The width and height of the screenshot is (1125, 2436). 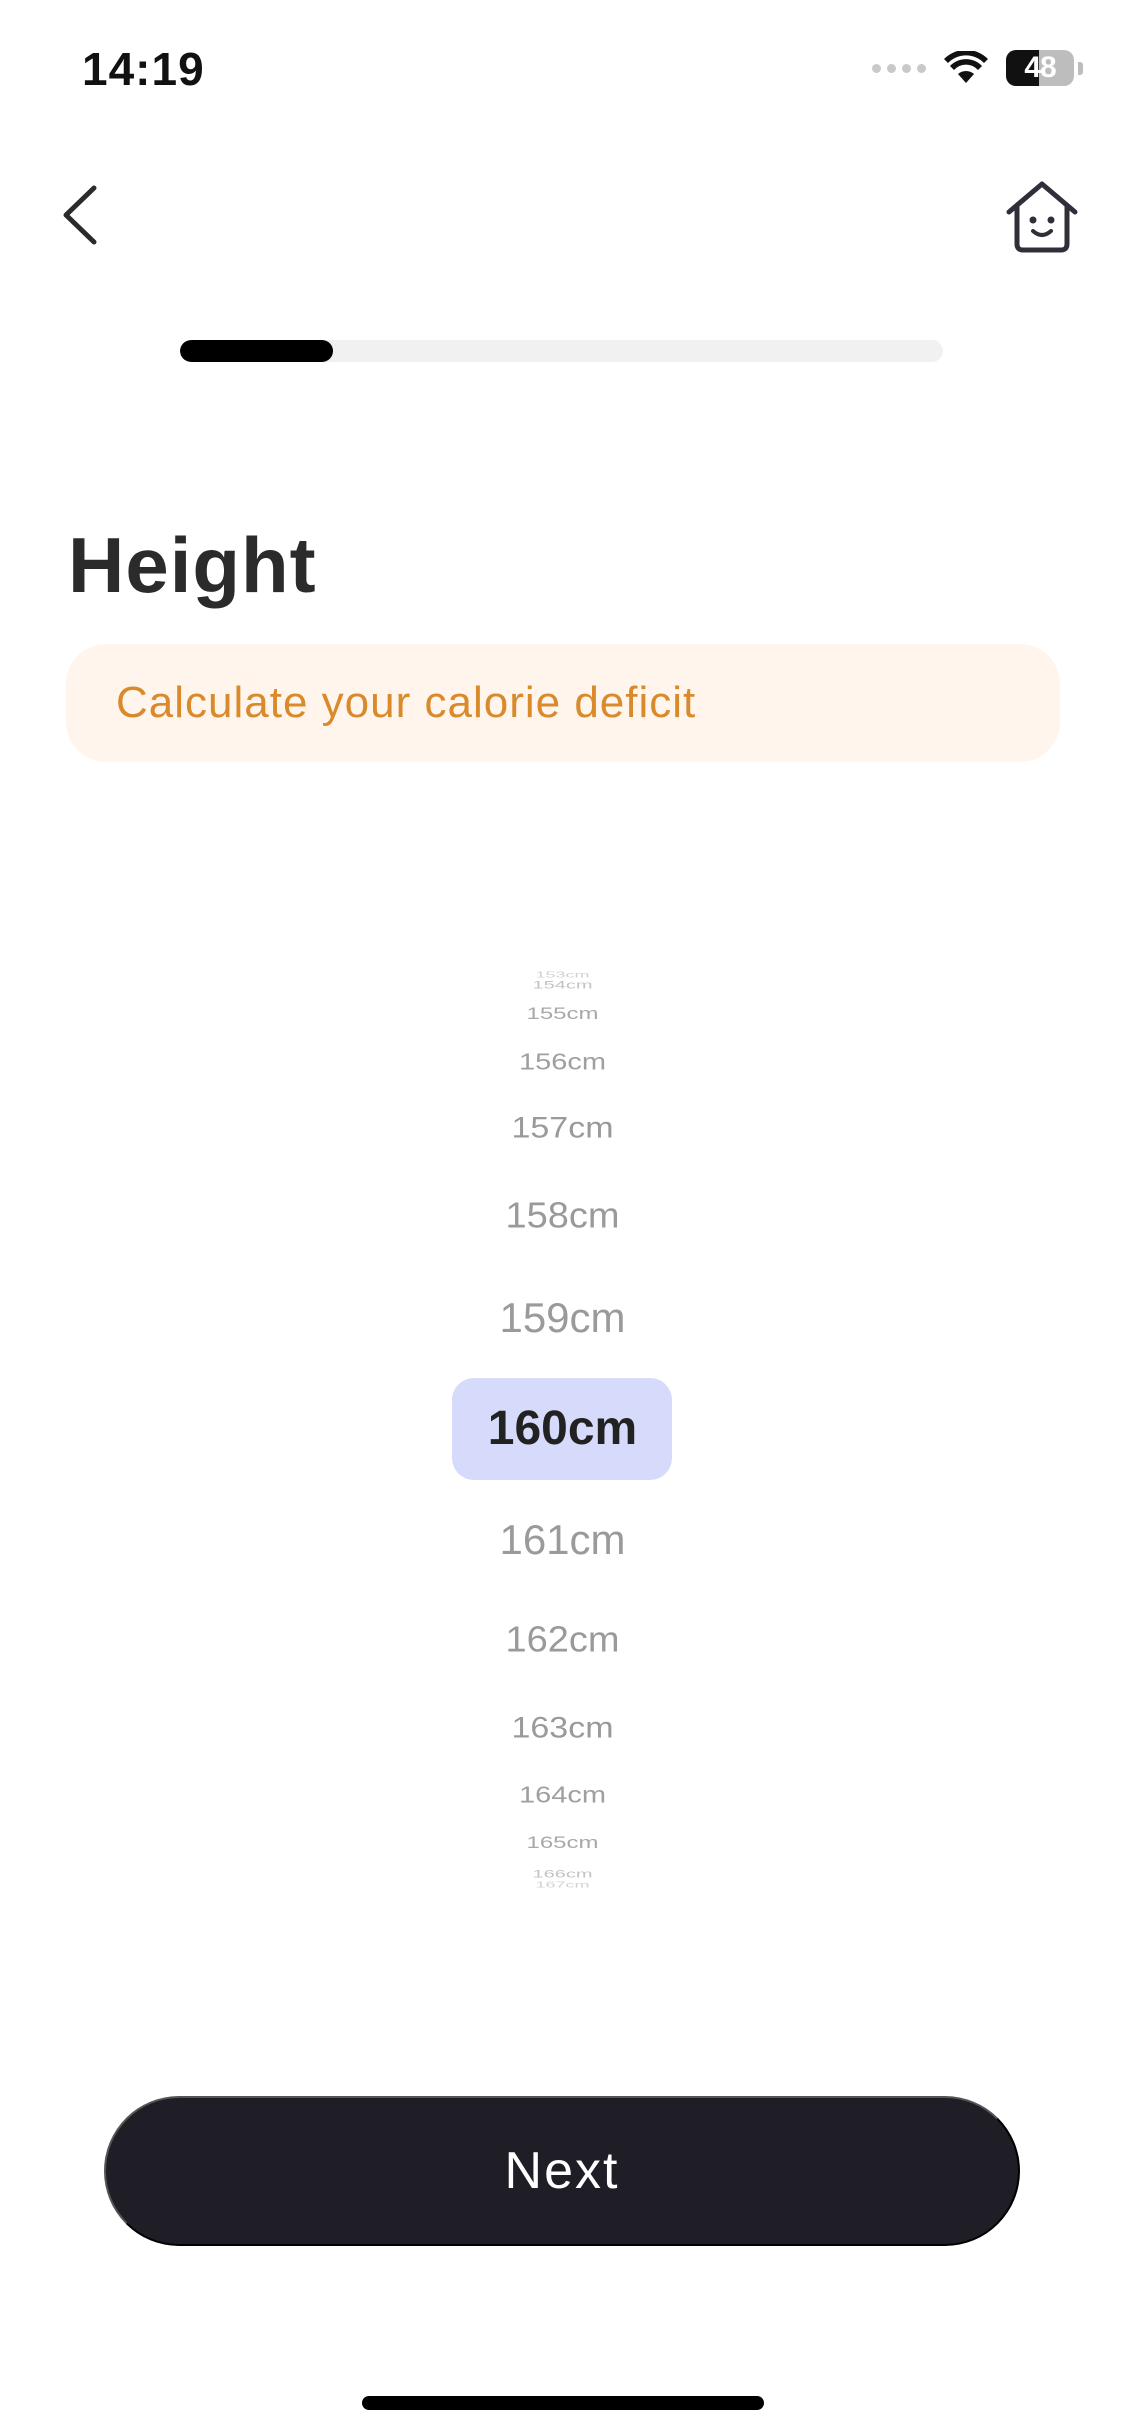 I want to click on battery-tip, so click(x=1080, y=68).